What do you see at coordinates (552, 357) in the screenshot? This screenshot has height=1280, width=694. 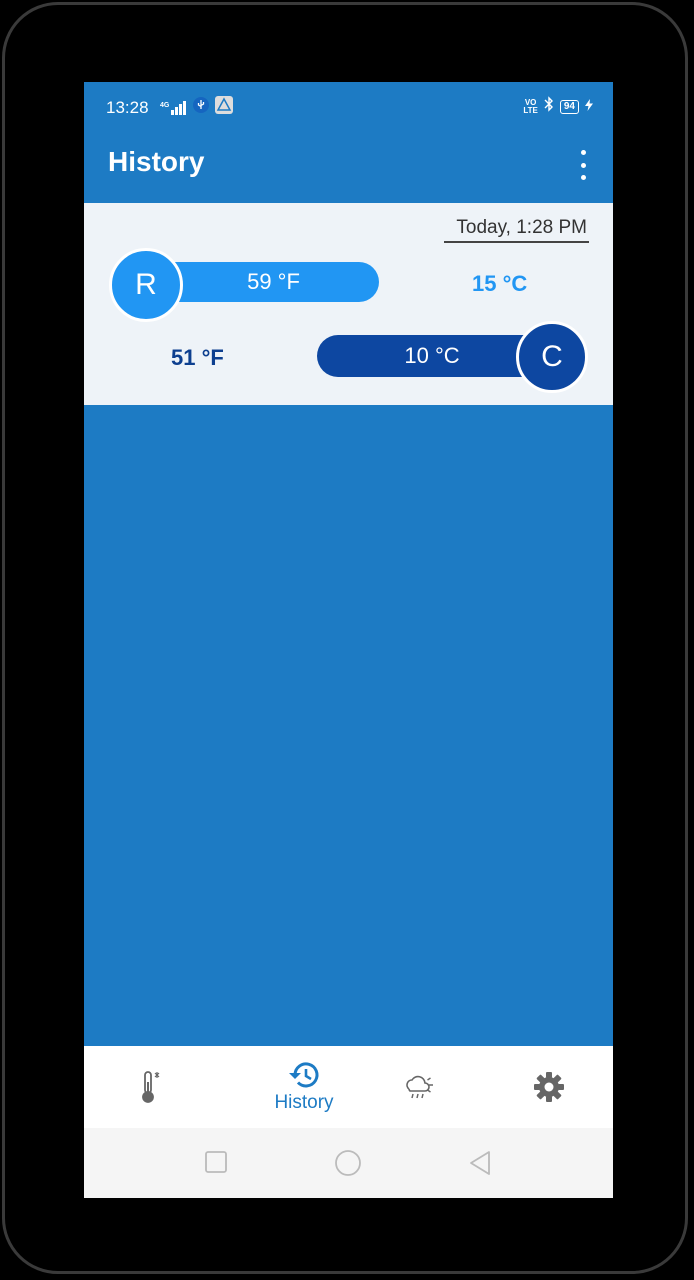 I see `c-scale-badge: C` at bounding box center [552, 357].